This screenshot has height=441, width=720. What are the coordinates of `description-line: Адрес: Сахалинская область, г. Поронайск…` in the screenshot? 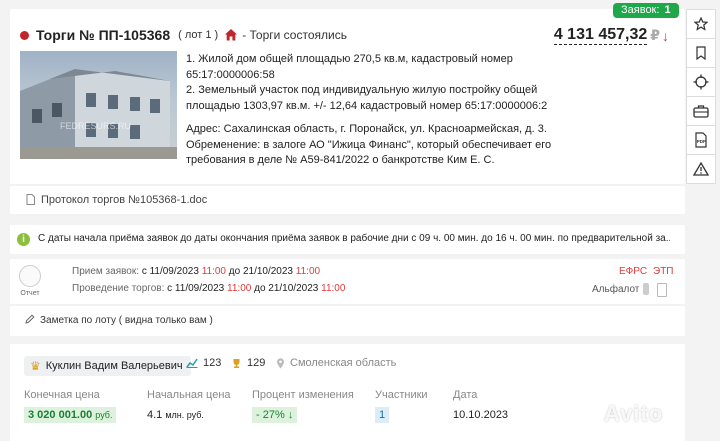 It's located at (366, 129).